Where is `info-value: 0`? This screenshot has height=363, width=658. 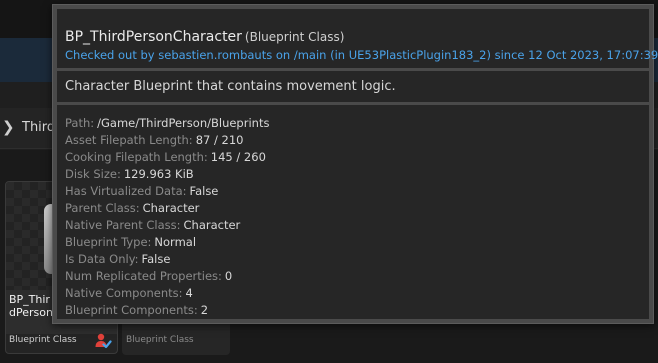 info-value: 0 is located at coordinates (228, 276).